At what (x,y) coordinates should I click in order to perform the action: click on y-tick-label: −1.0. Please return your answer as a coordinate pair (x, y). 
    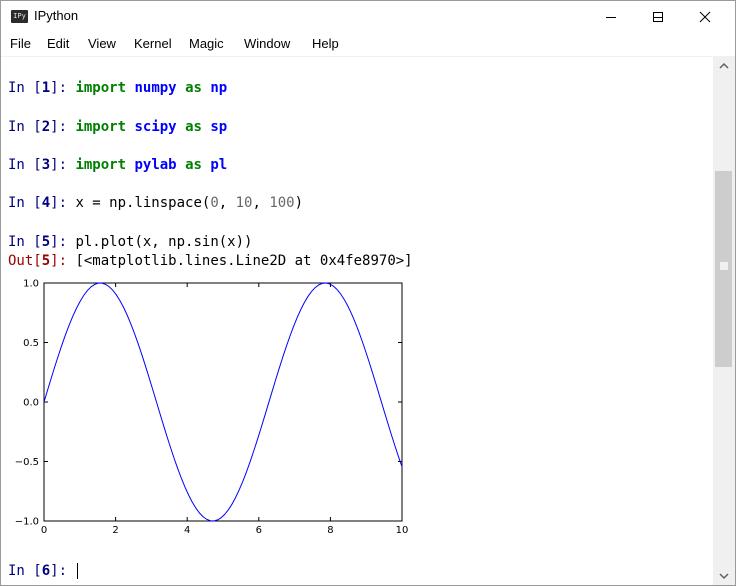
    Looking at the image, I should click on (27, 522).